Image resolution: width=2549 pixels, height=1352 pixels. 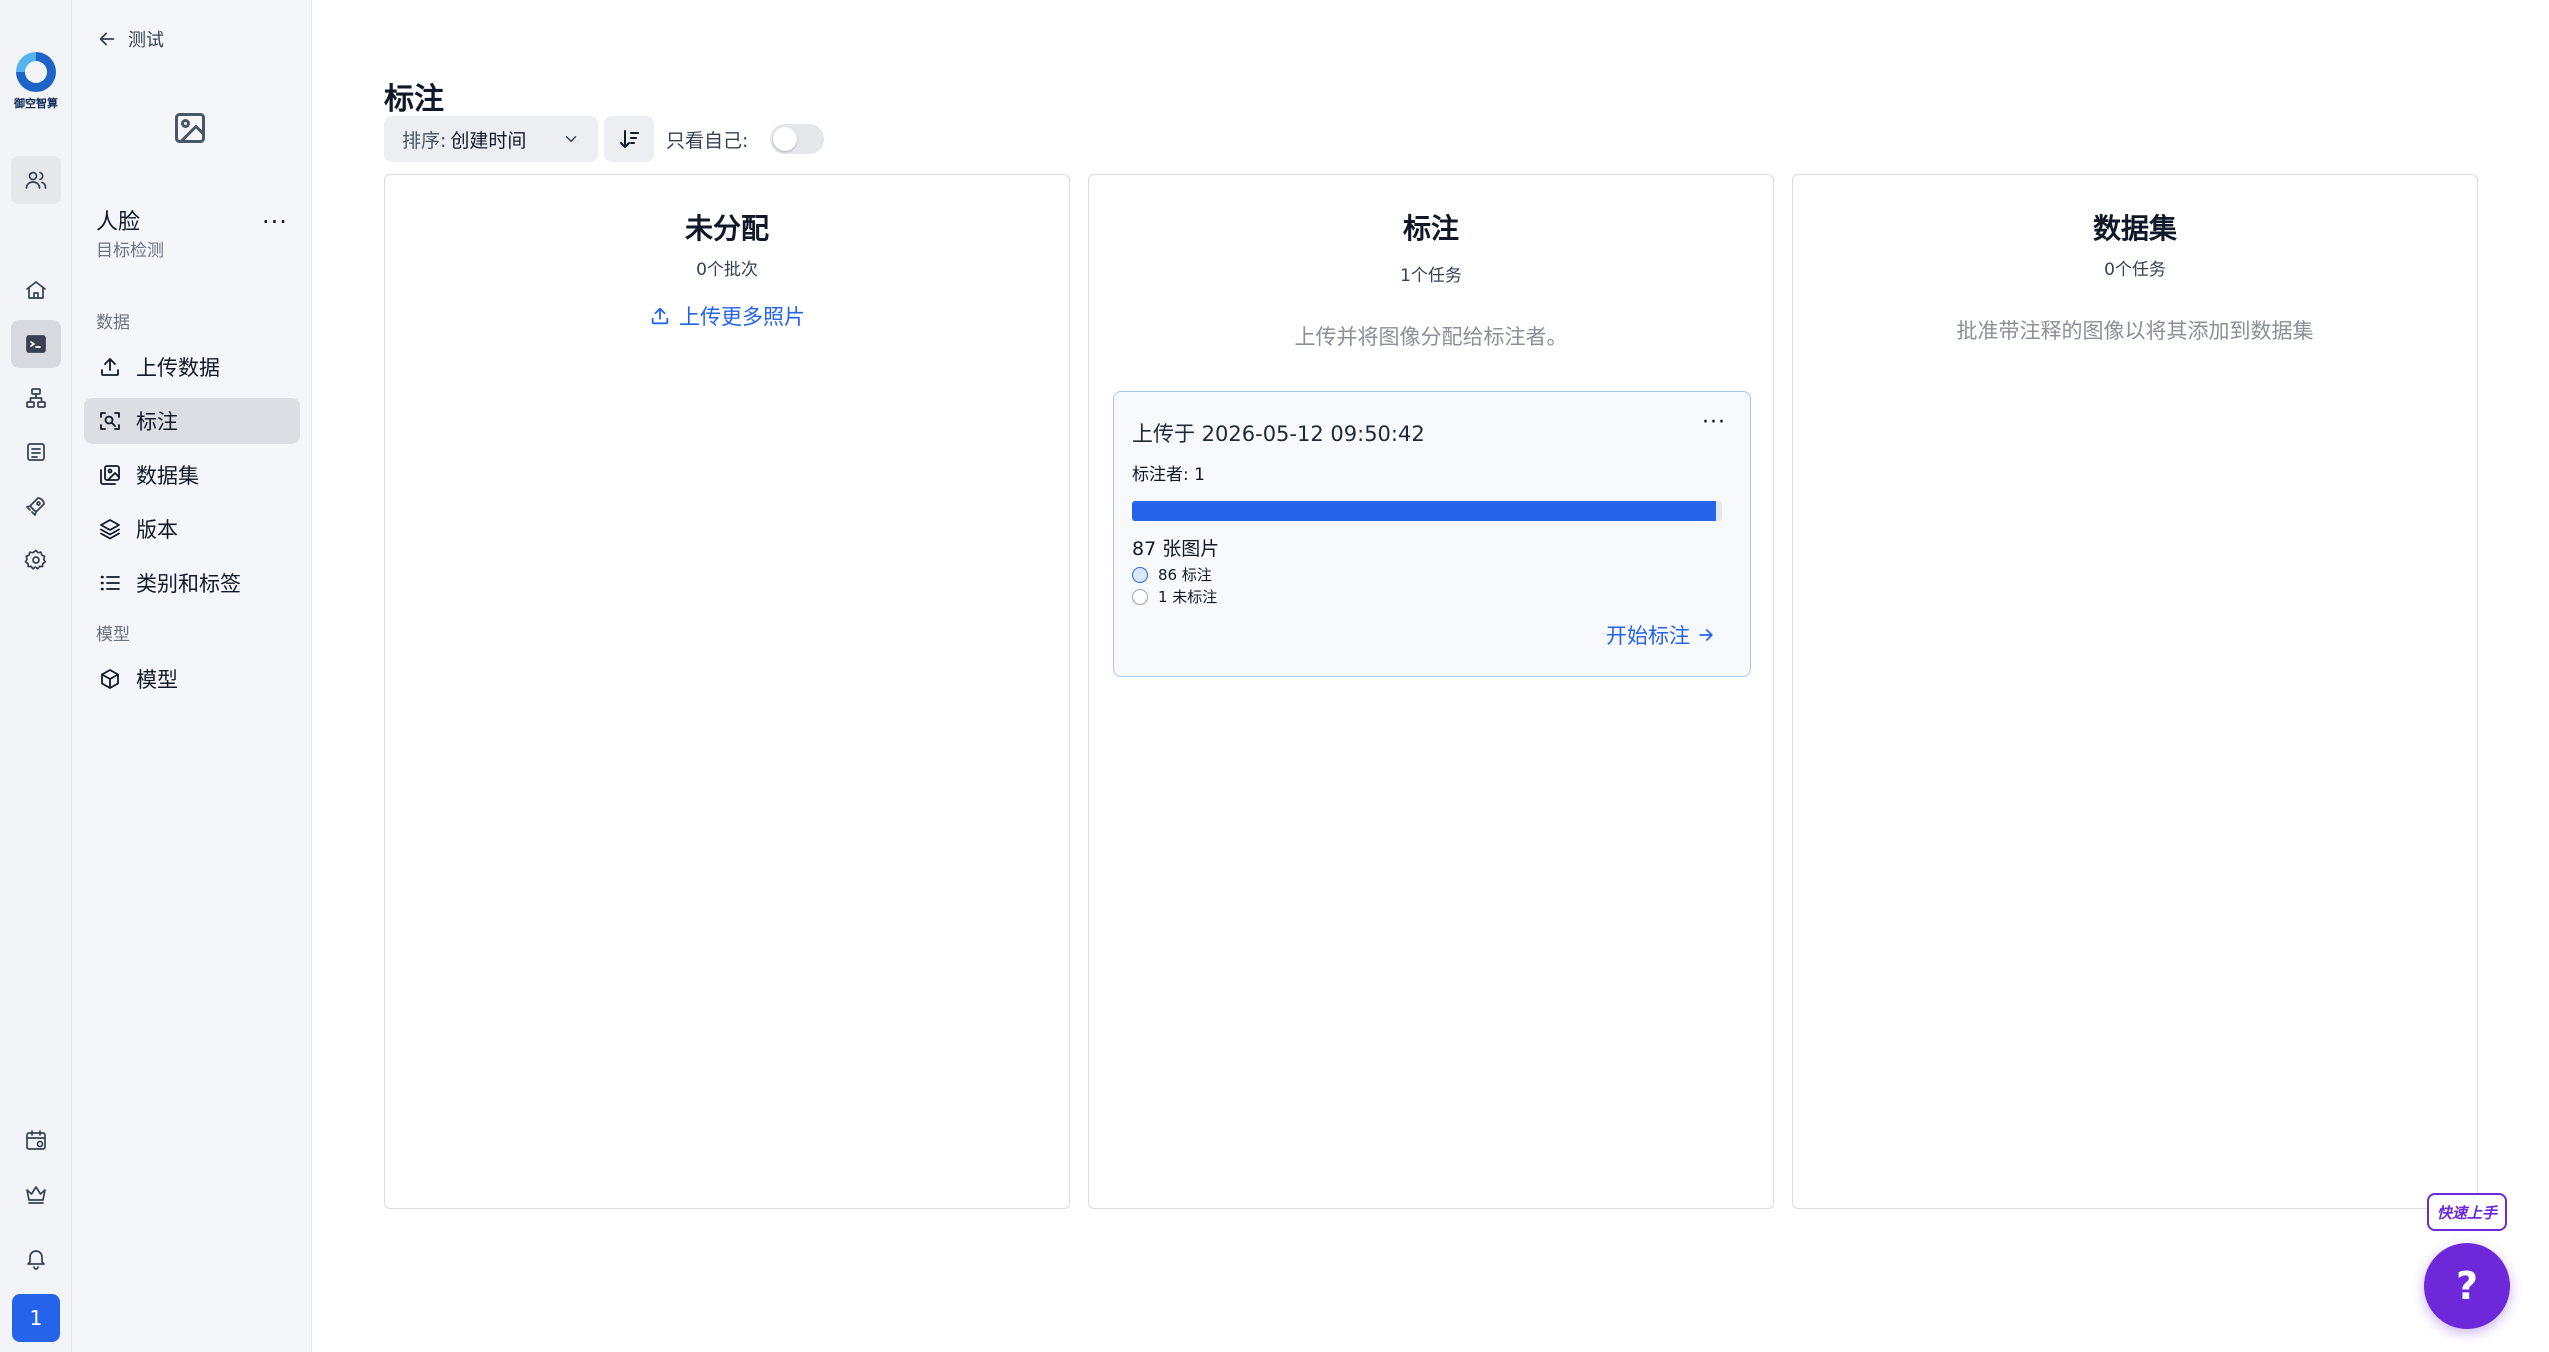 I want to click on back-link: 测试, so click(x=130, y=39).